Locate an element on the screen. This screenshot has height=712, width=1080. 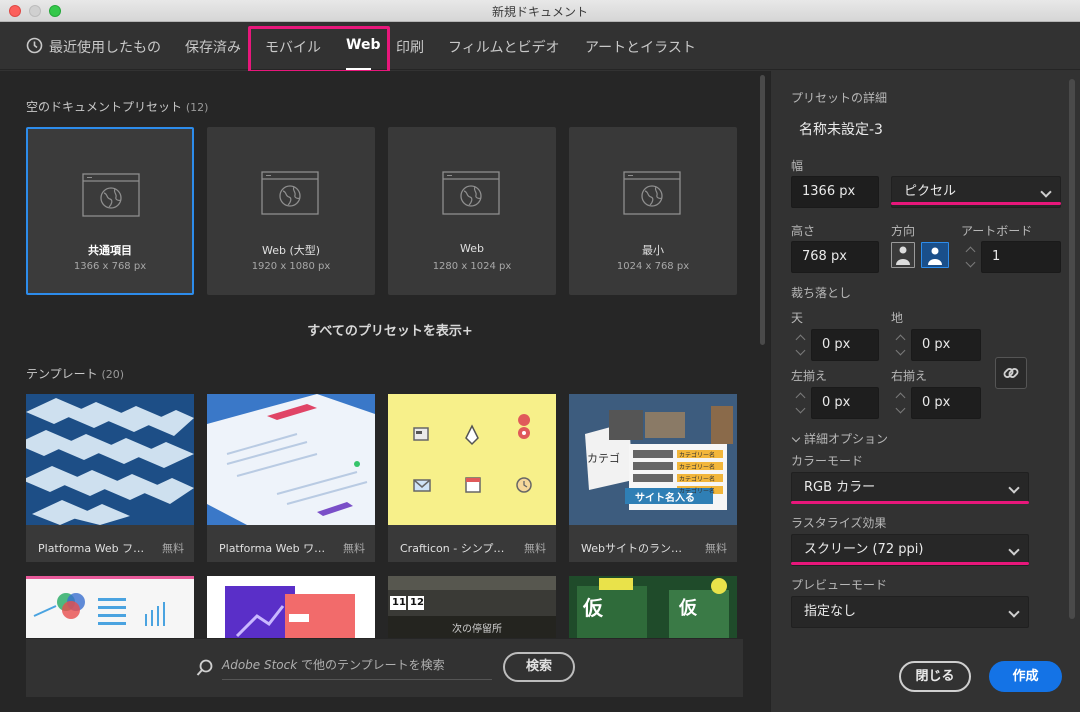
landscape-orientation-button is located at coordinates (935, 255).